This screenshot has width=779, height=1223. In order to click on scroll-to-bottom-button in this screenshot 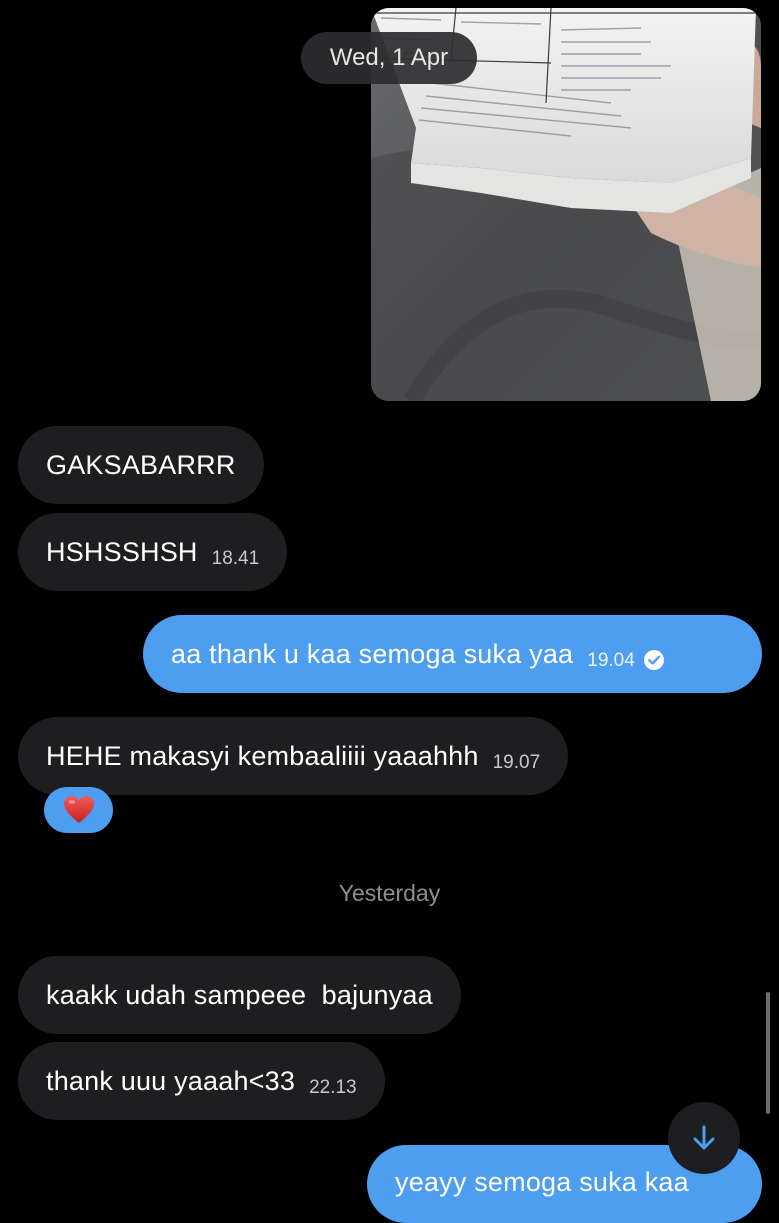, I will do `click(704, 1138)`.